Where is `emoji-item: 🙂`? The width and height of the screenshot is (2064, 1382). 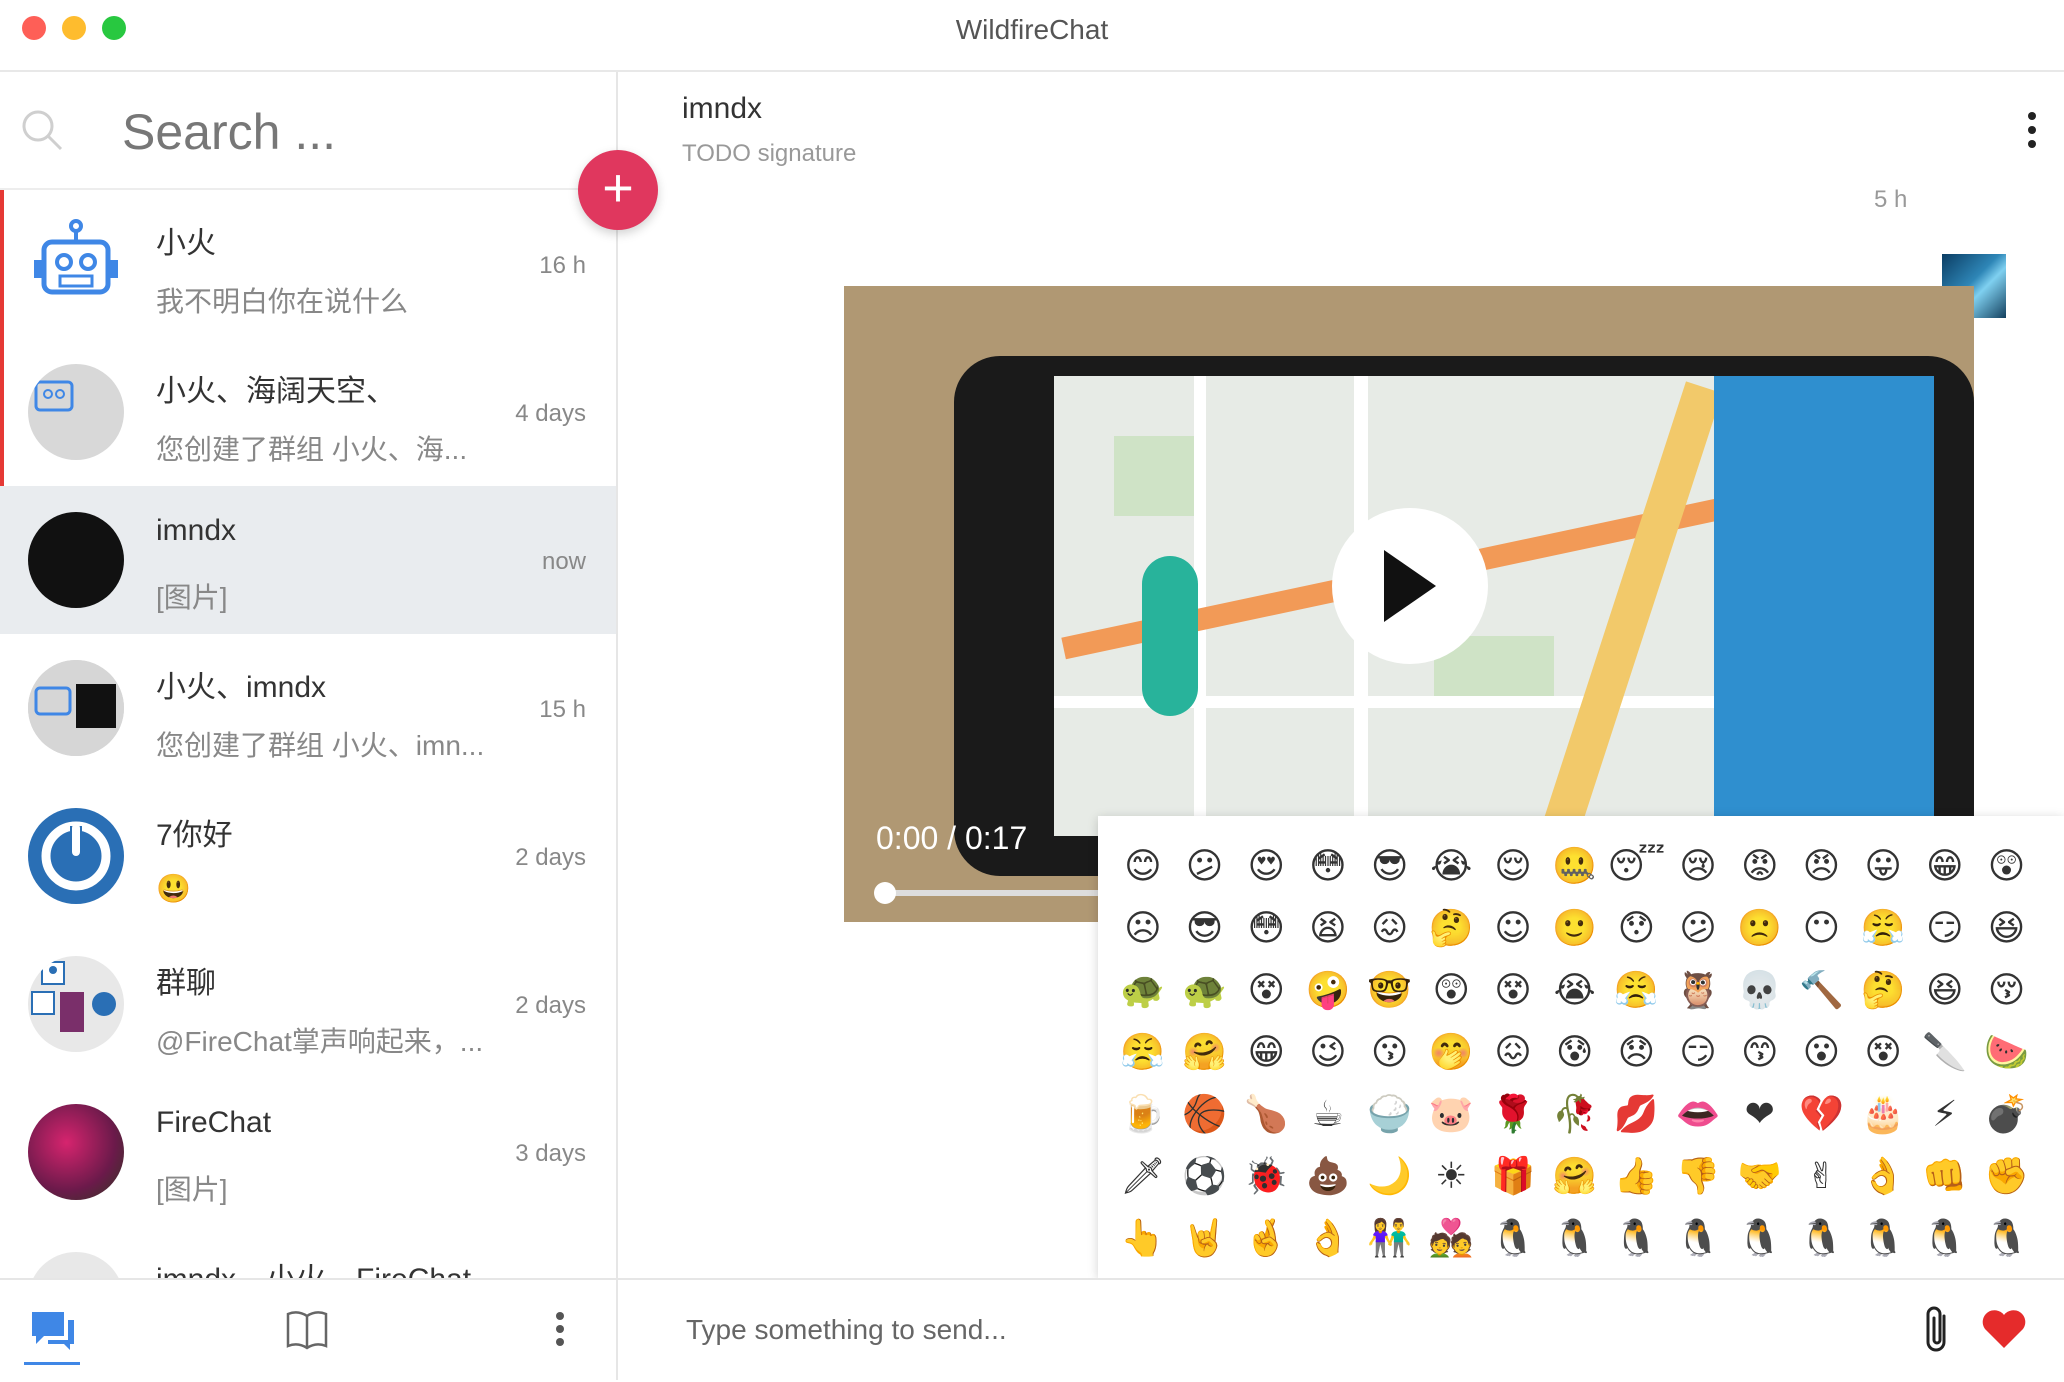
emoji-item: 🙂 is located at coordinates (1575, 929).